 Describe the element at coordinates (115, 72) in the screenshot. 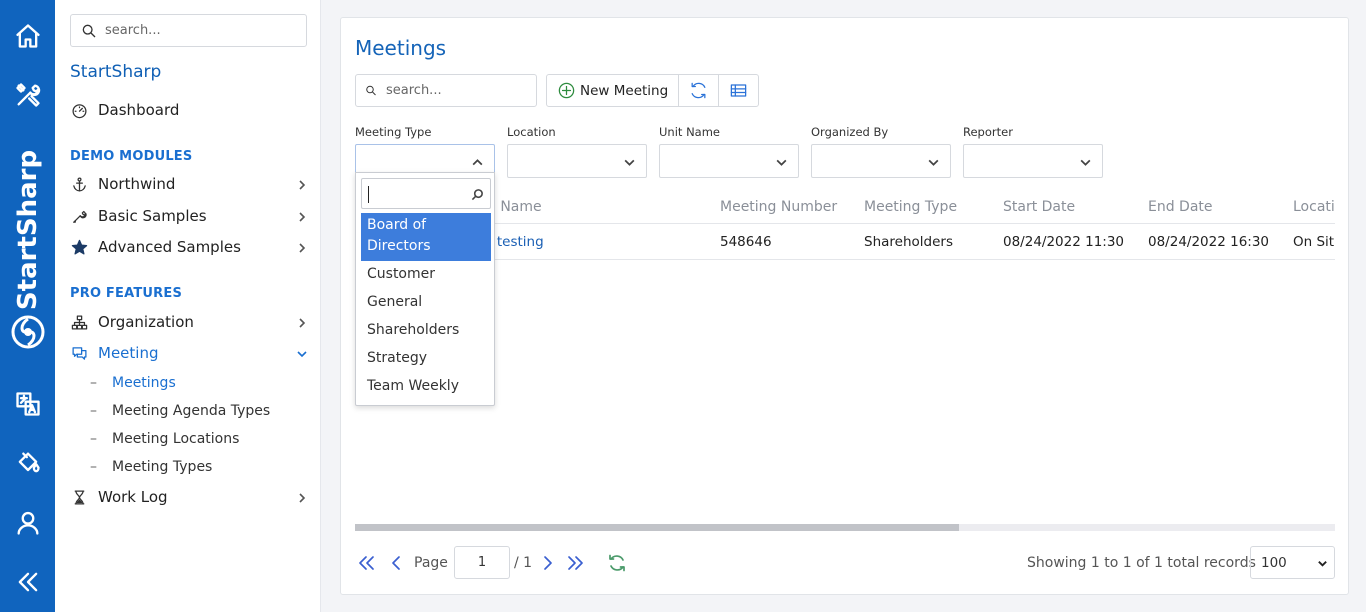

I see `app-title: StartSharp` at that location.